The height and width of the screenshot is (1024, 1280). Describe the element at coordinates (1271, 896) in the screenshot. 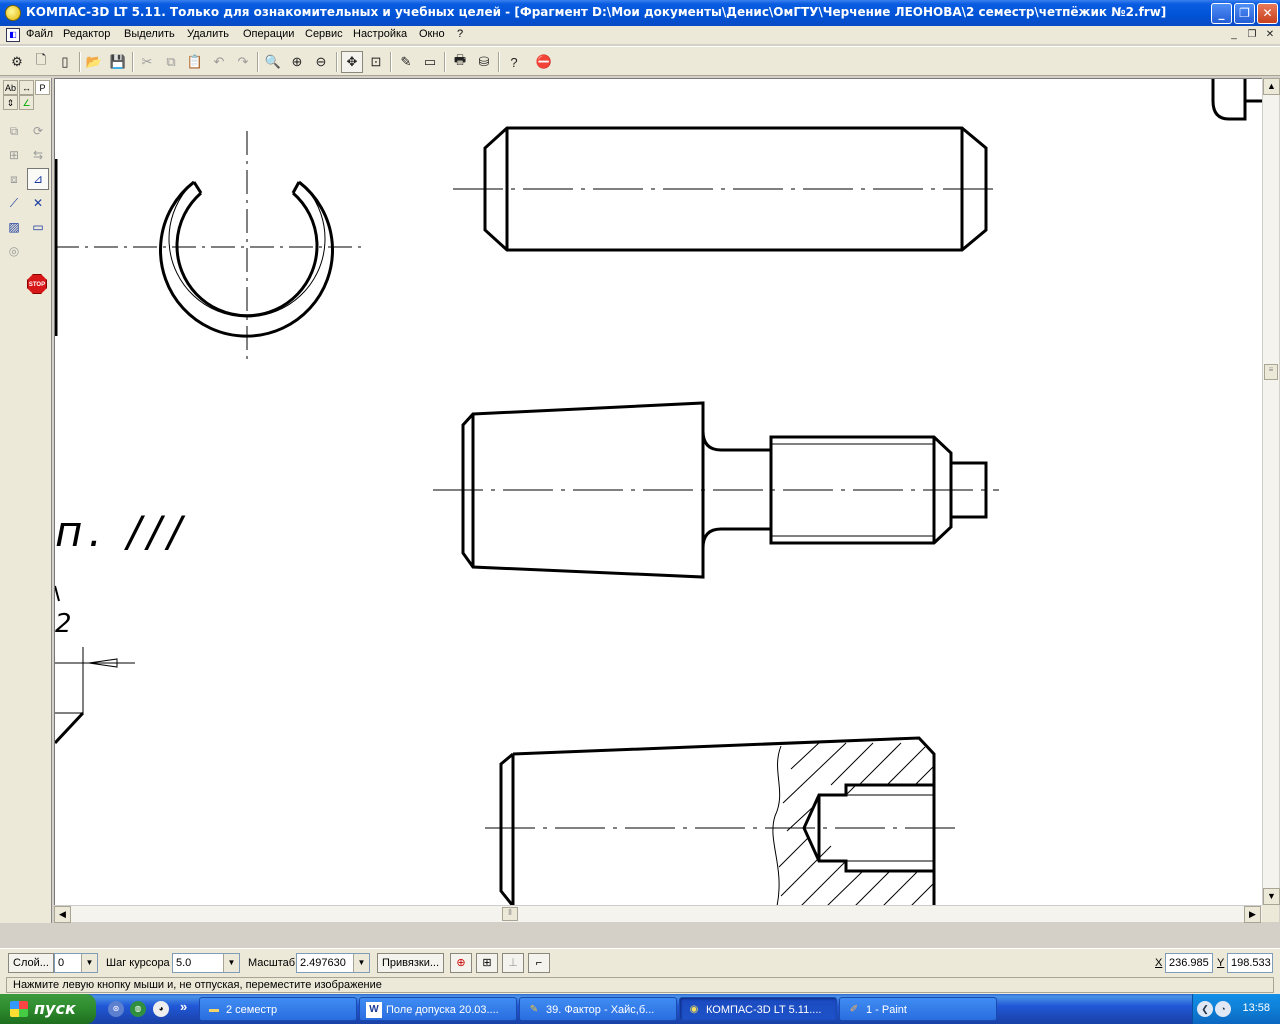

I see `scroll-down-icon: ▼` at that location.